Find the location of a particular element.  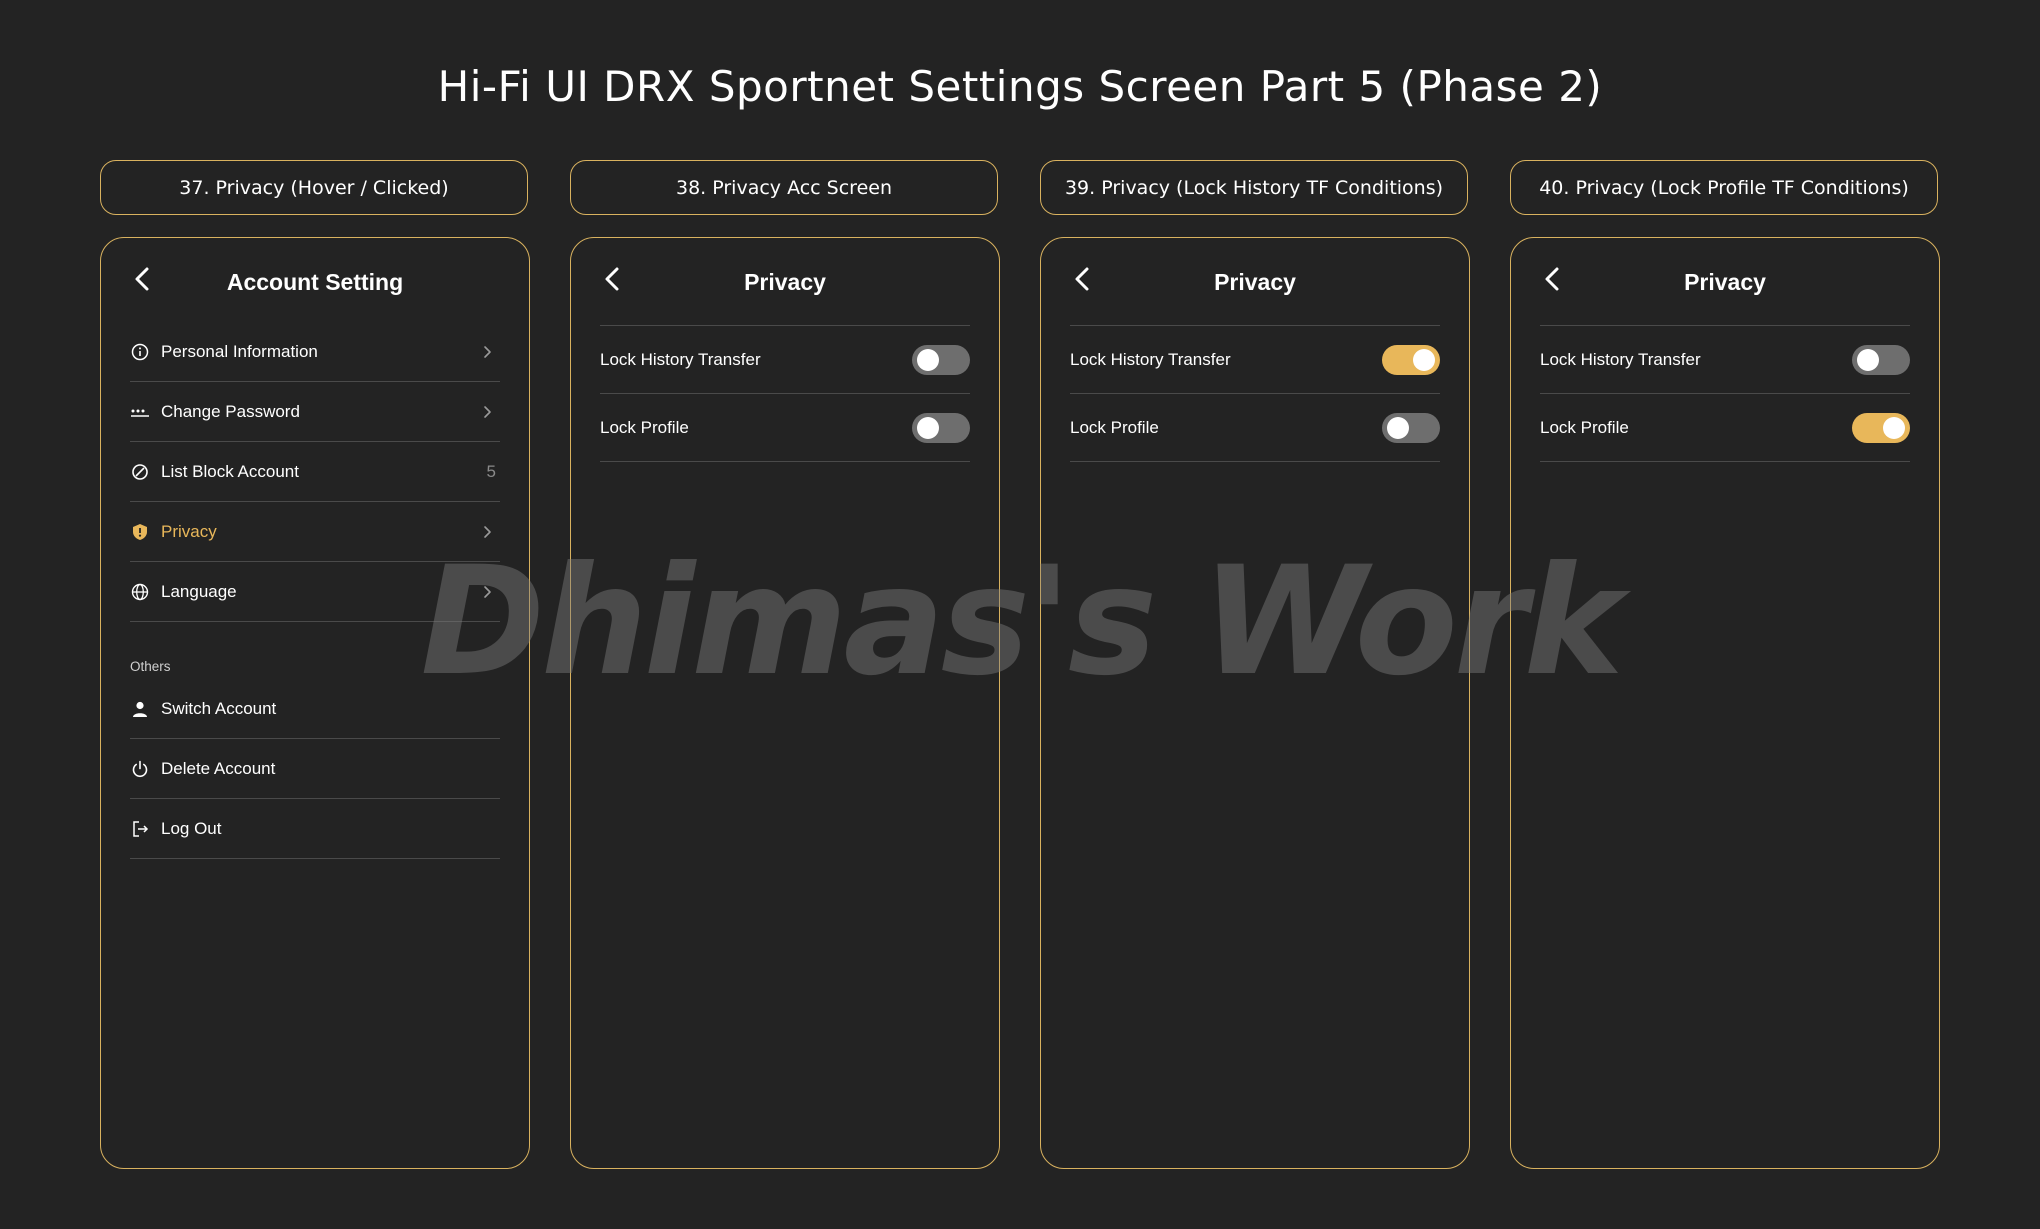

screen-label: 40. Privacy (Lock Profile TF Conditions) is located at coordinates (1724, 187).